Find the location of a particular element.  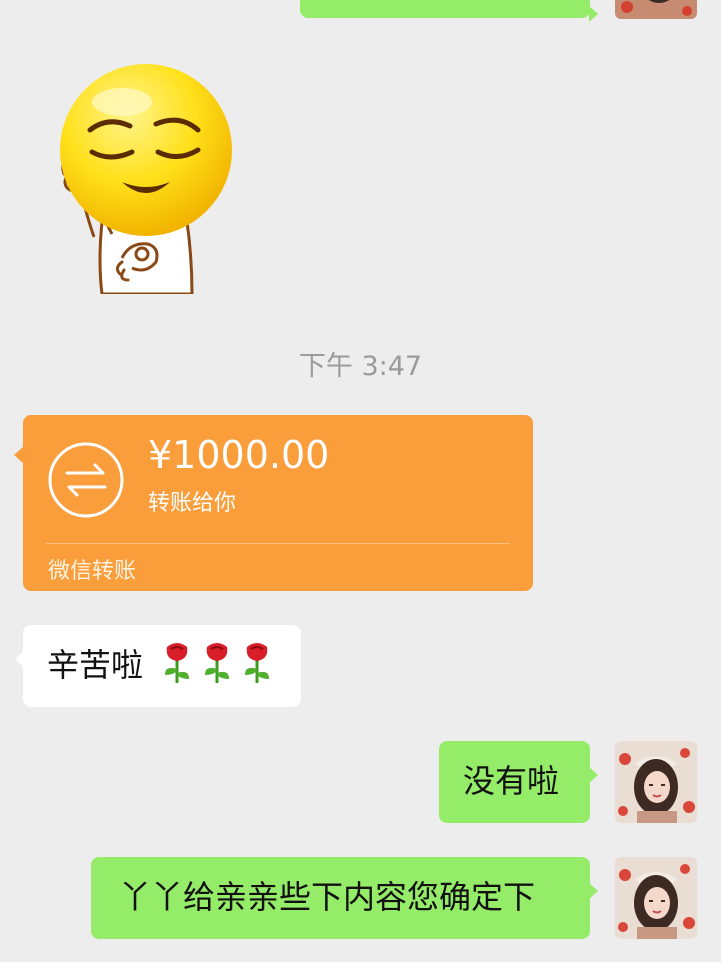

outgoing-message-bubble: 没有啦 is located at coordinates (518, 782).